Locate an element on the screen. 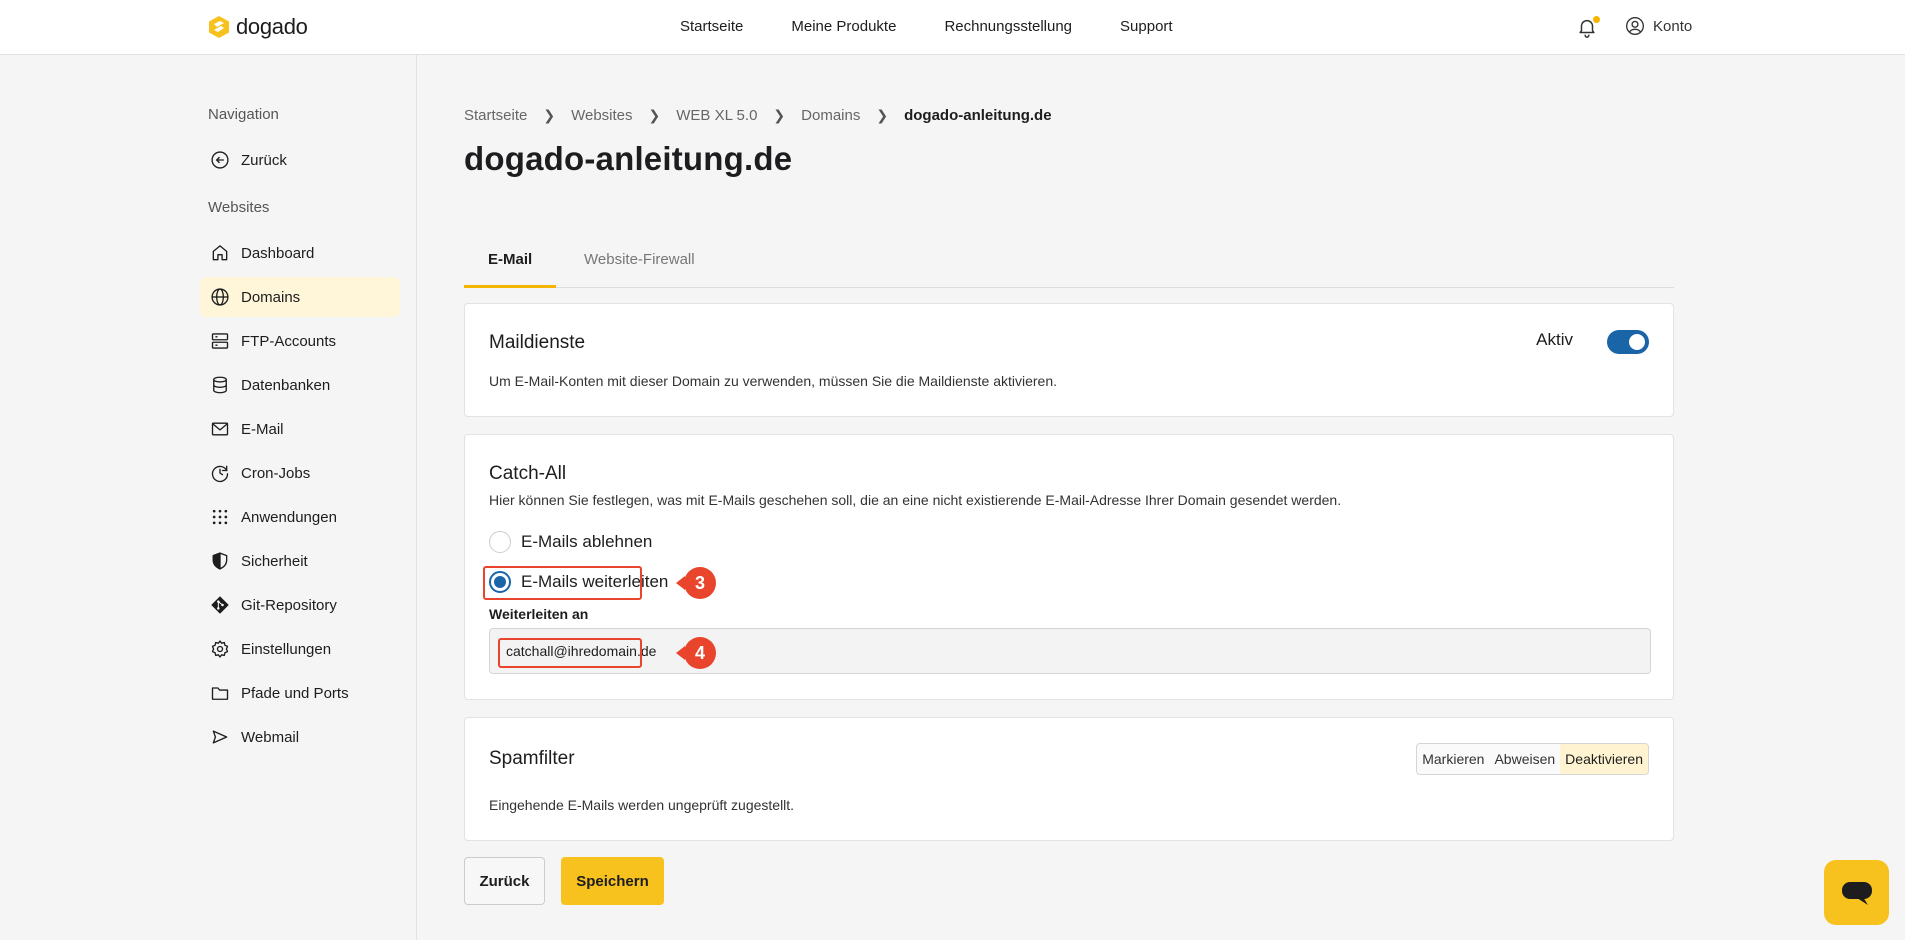 The height and width of the screenshot is (940, 1905). breadcrumb-web-xl: WEB XL 5.0 is located at coordinates (716, 115).